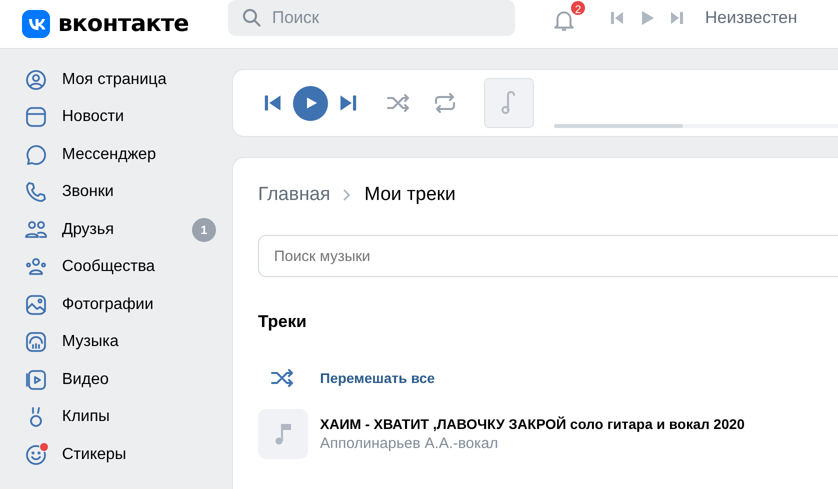 The height and width of the screenshot is (489, 838). What do you see at coordinates (116, 417) in the screenshot?
I see `sidebar-item: Клипы` at bounding box center [116, 417].